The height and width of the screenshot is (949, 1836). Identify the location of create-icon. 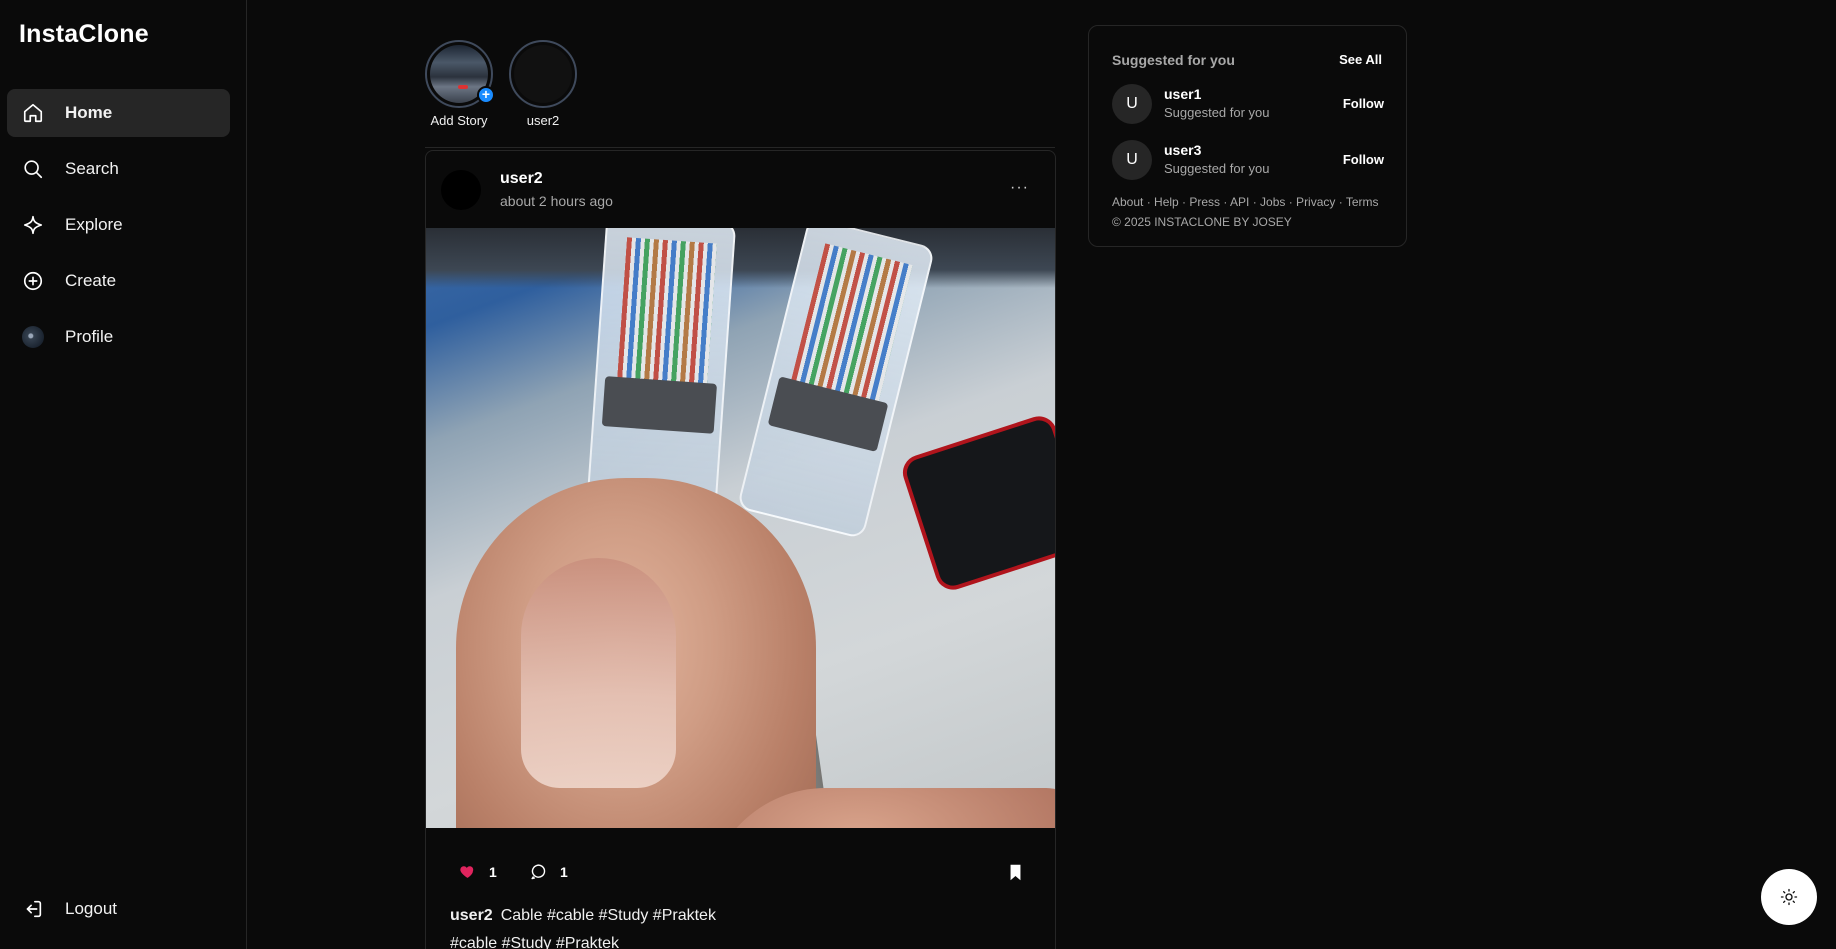
(33, 281).